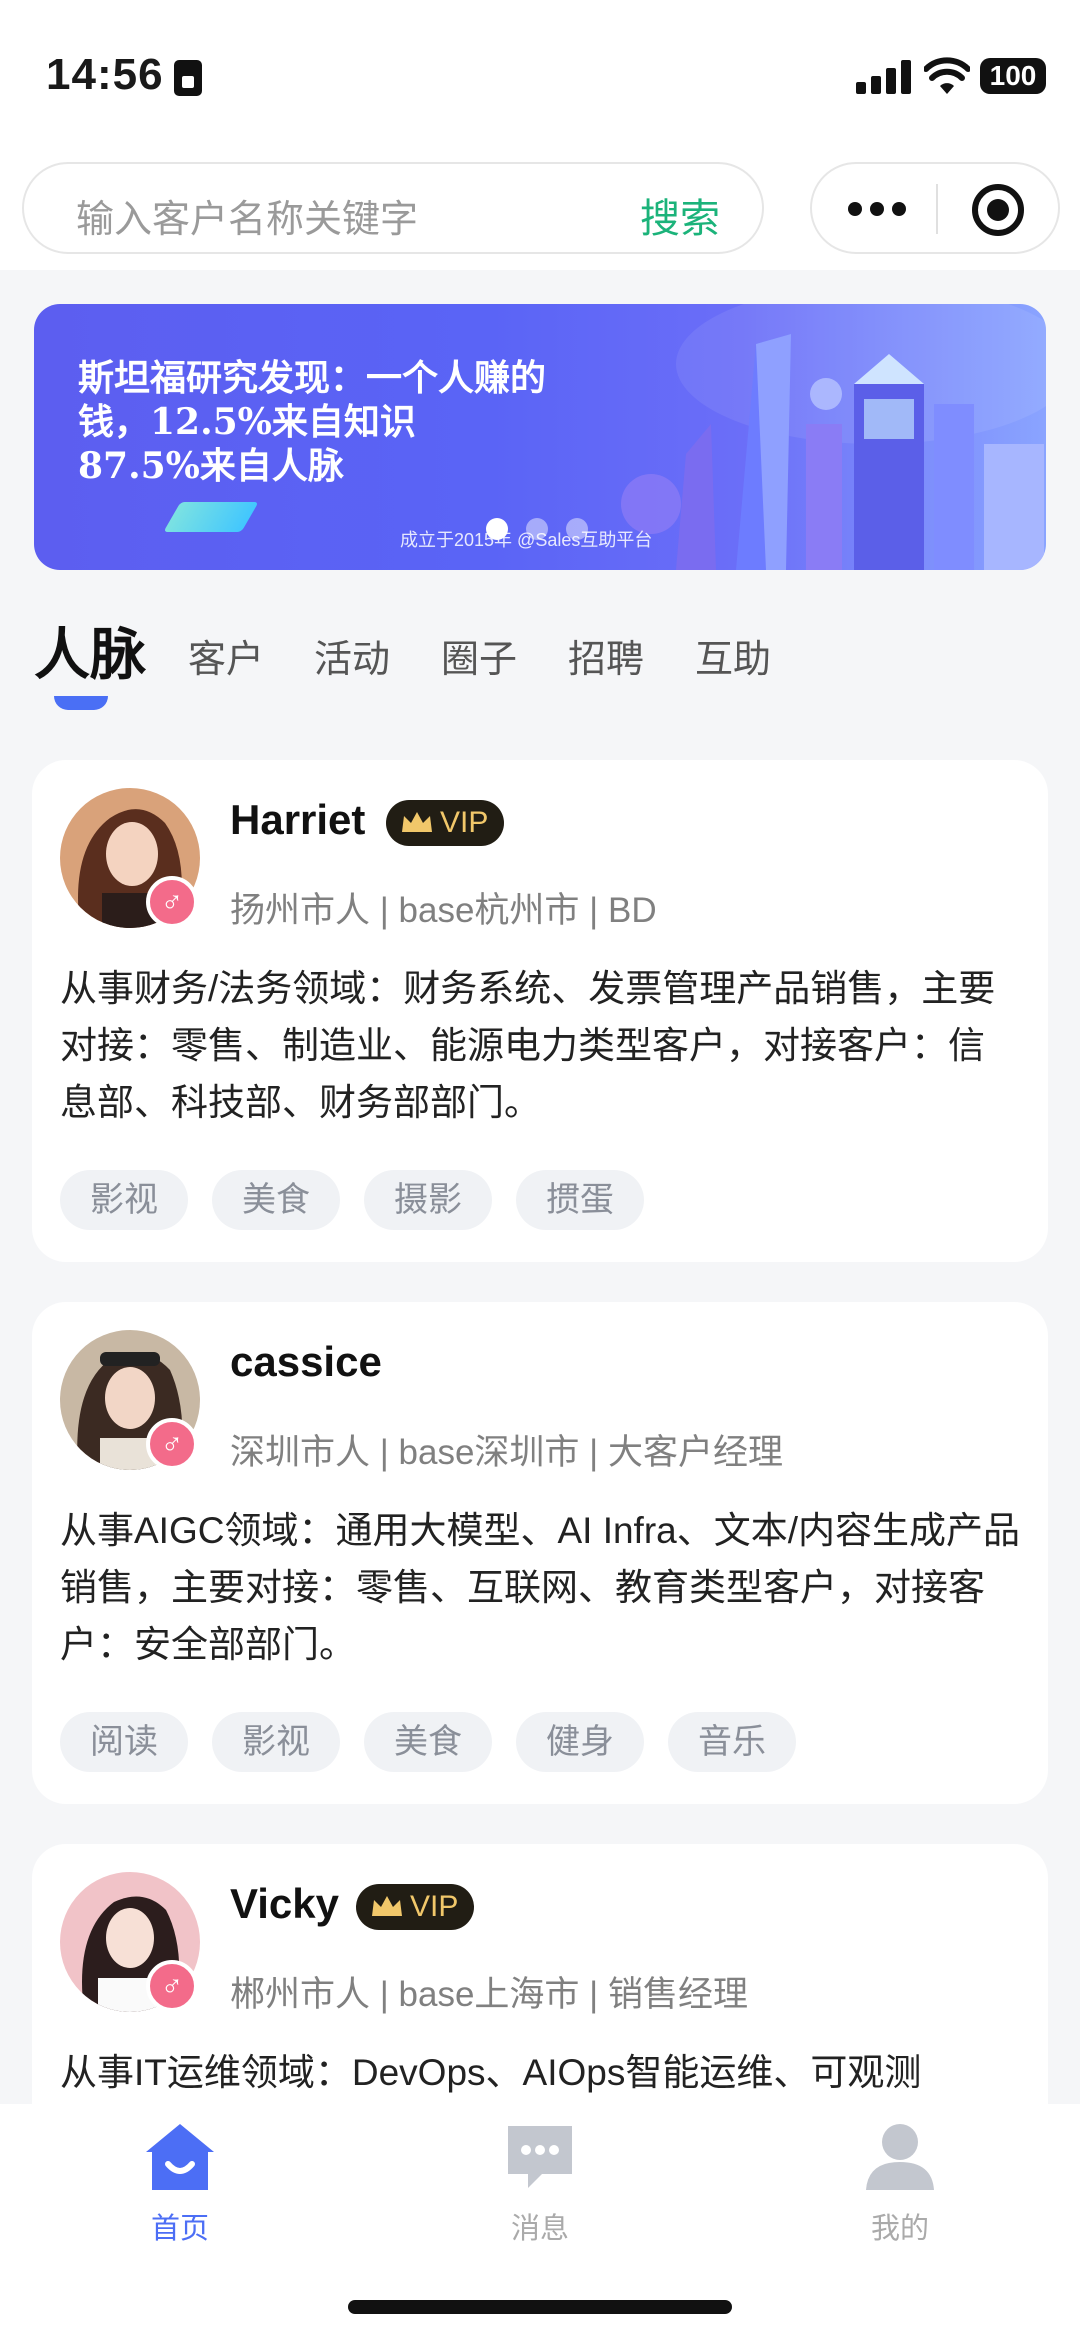  I want to click on nav-home-label: 首页, so click(179, 2229).